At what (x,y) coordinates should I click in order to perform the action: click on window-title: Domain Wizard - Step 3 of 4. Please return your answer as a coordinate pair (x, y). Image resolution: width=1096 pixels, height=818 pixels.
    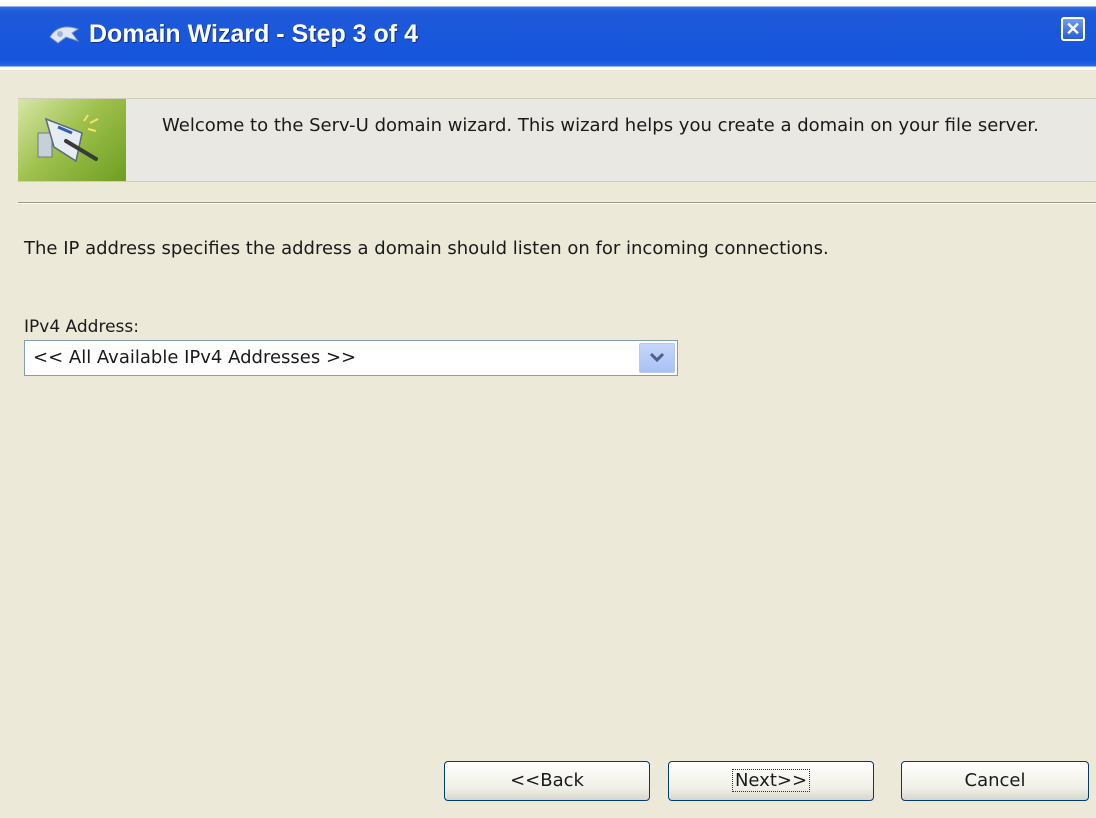
    Looking at the image, I should click on (253, 34).